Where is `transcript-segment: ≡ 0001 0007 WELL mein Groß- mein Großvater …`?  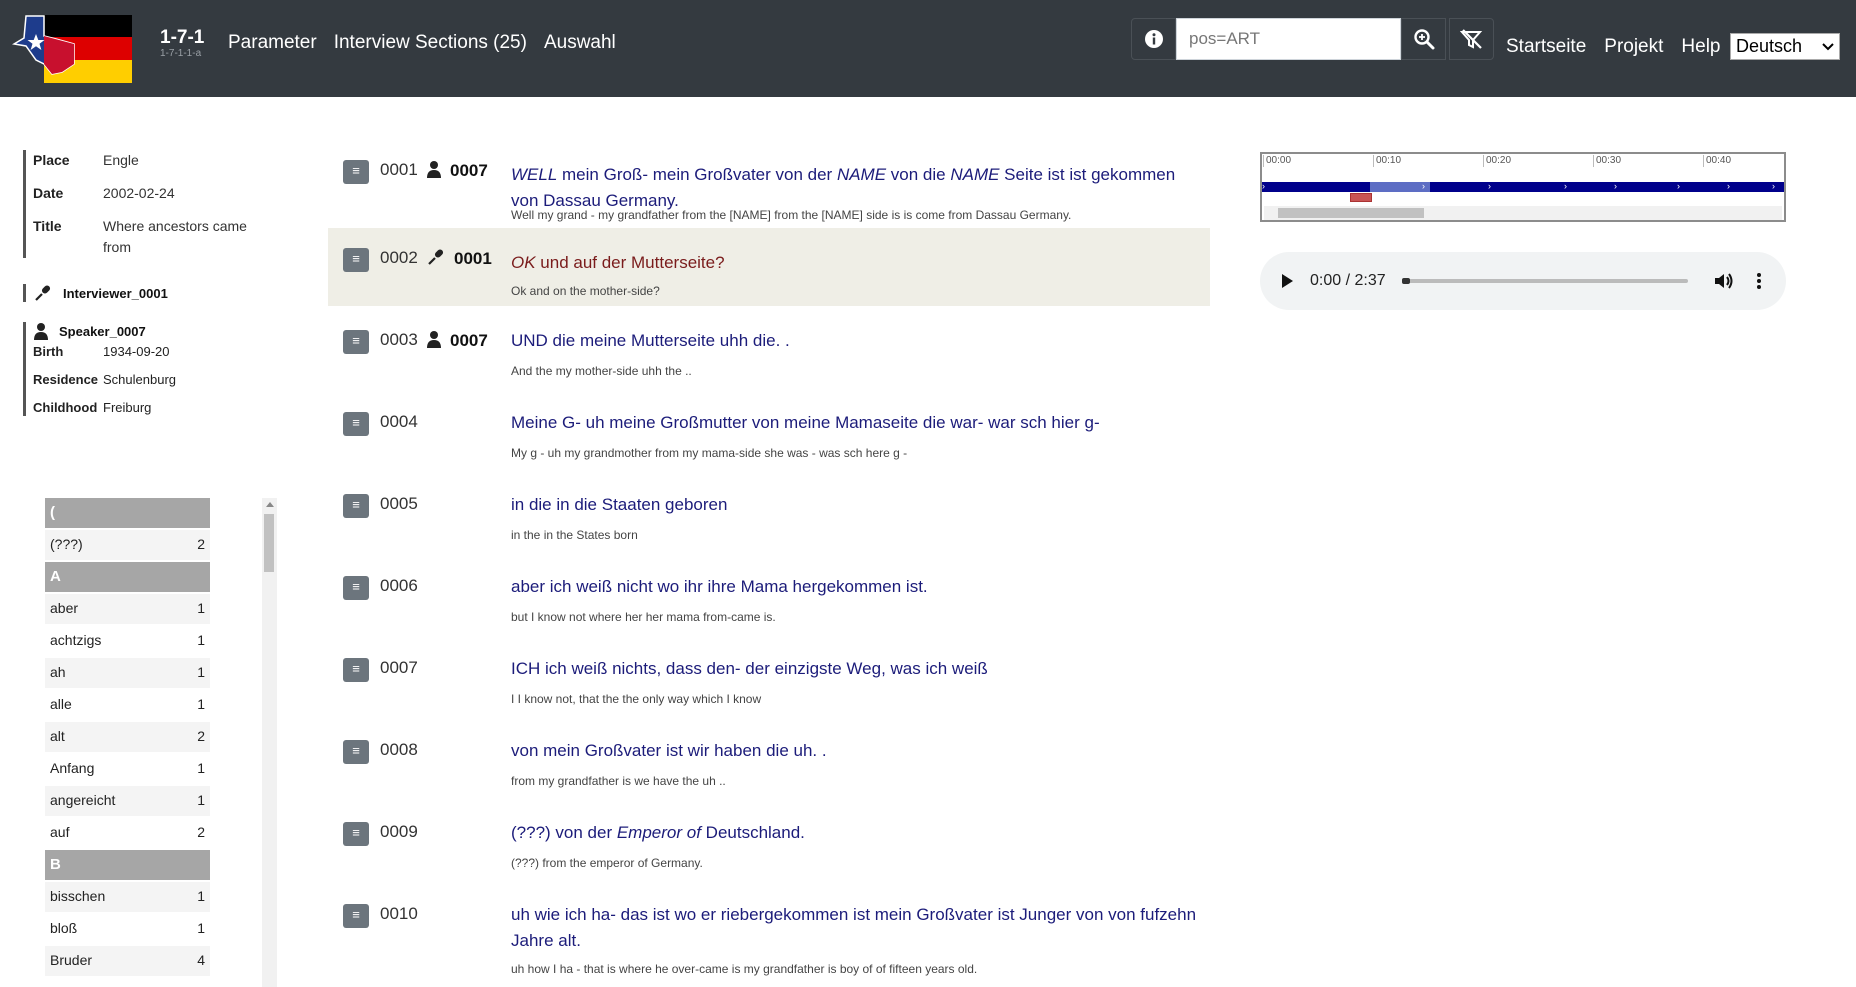
transcript-segment: ≡ 0001 0007 WELL mein Groß- mein Großvater … is located at coordinates (769, 192).